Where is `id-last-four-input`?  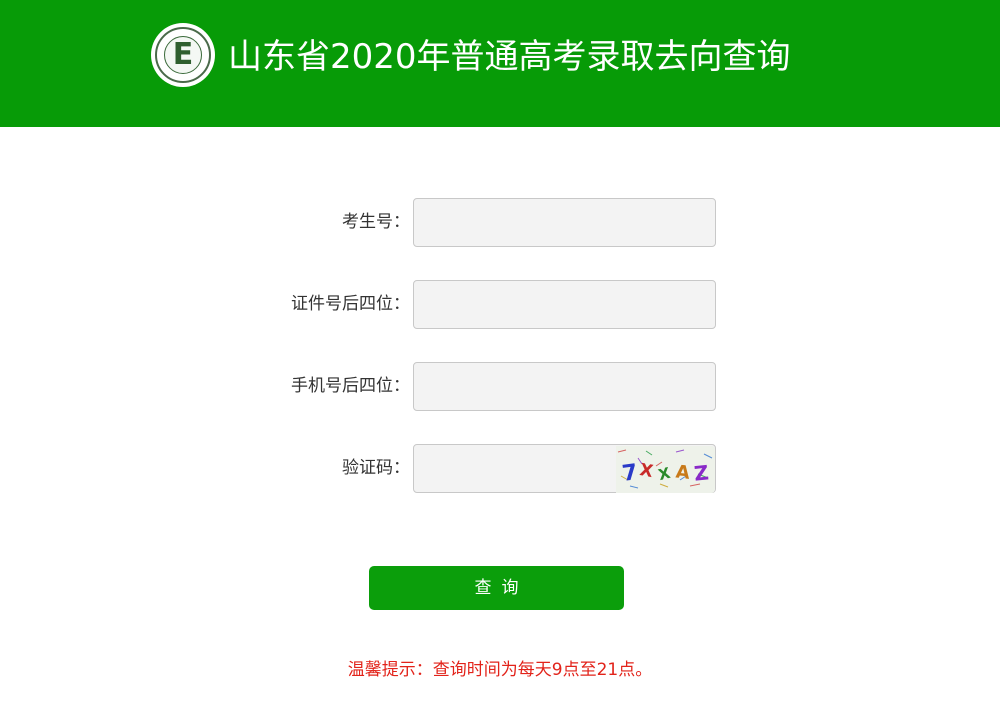
id-last-four-input is located at coordinates (564, 304).